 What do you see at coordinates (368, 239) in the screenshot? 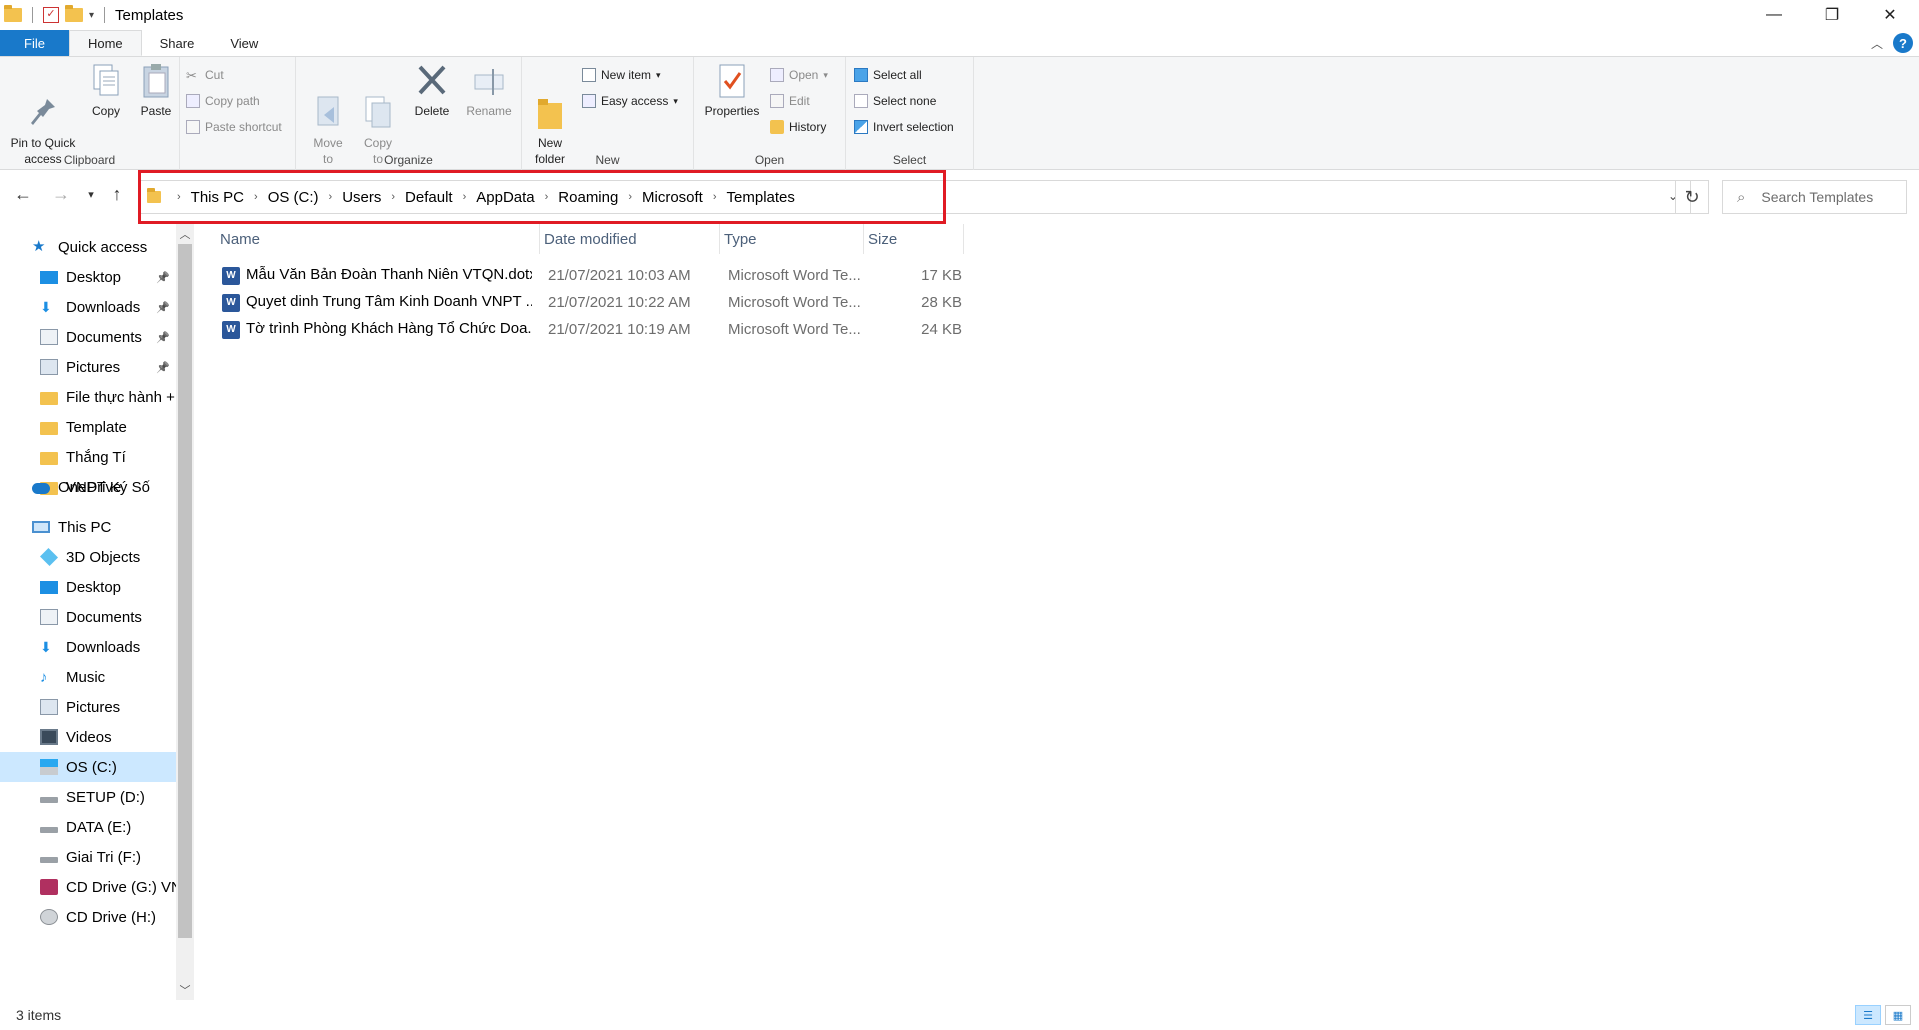
I see `column-name-header: Name` at bounding box center [368, 239].